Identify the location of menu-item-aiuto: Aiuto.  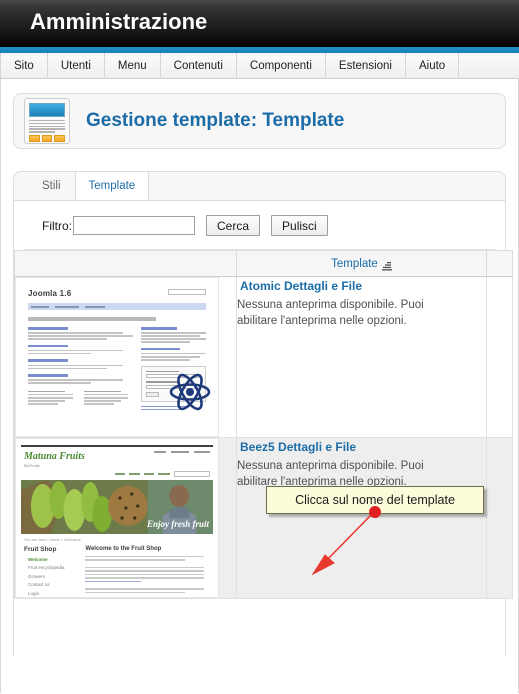
(433, 65).